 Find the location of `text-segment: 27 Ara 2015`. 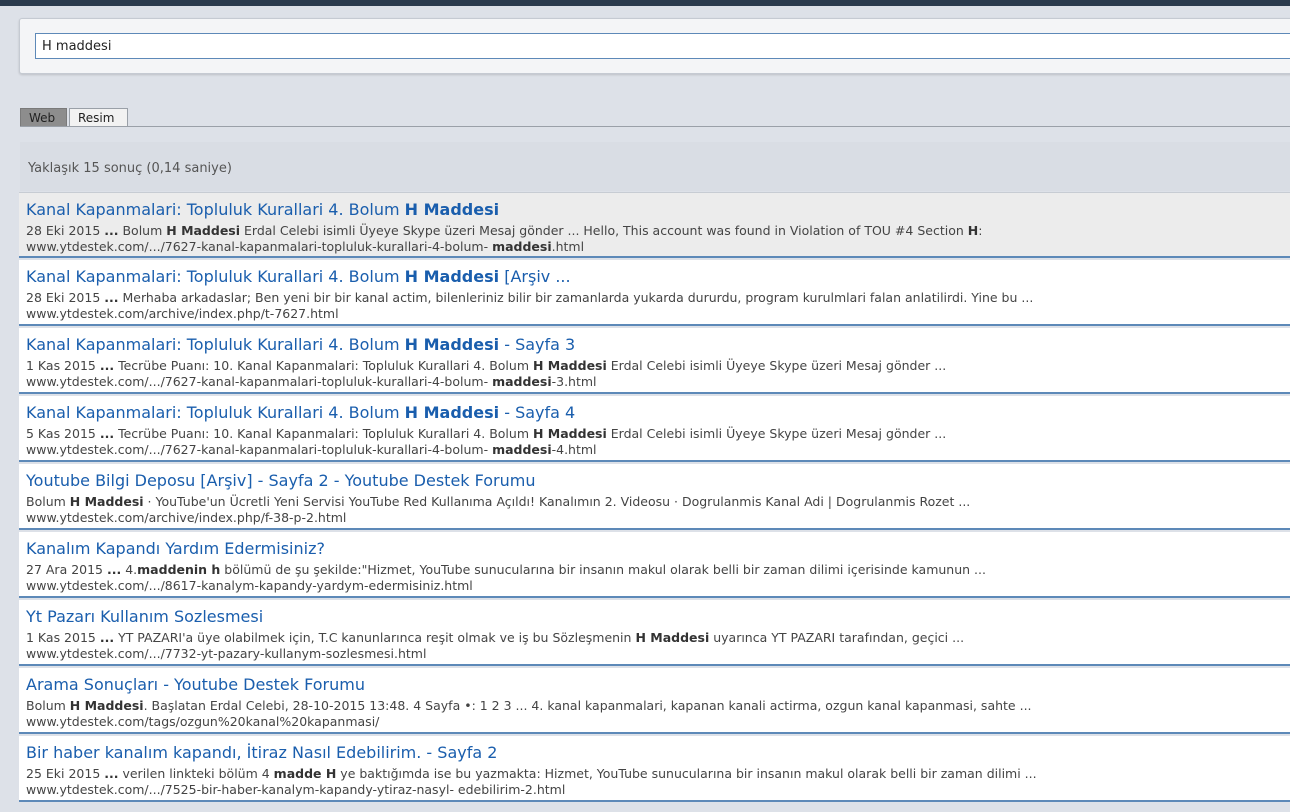

text-segment: 27 Ara 2015 is located at coordinates (66, 569).